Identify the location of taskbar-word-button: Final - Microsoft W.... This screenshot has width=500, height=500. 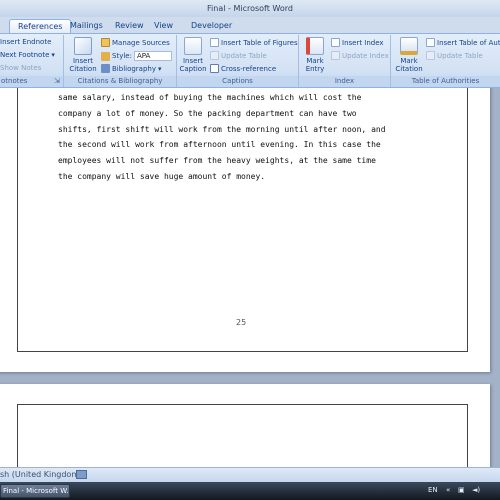
(35, 491).